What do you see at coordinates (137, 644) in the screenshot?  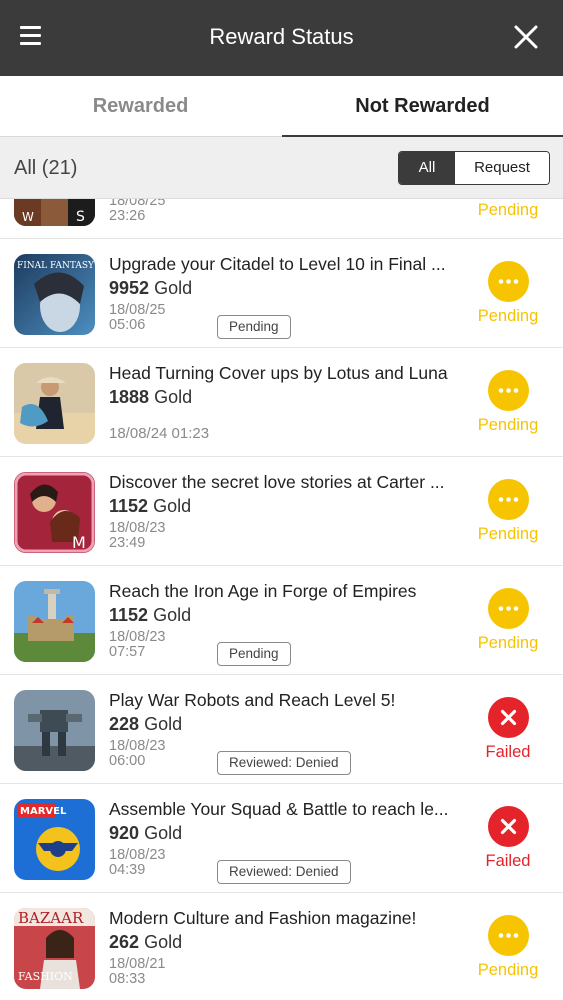 I see `item-date: 18/08/23 07:57` at bounding box center [137, 644].